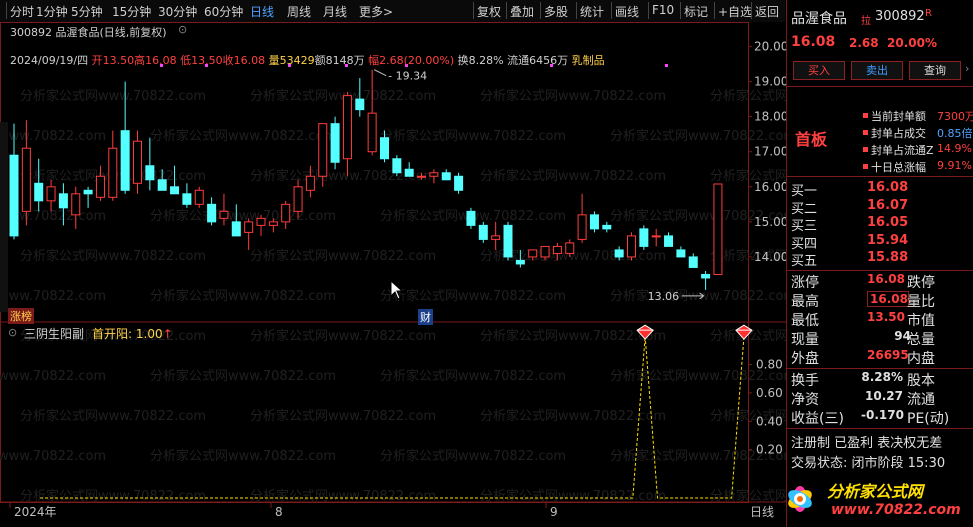 The width and height of the screenshot is (973, 527). I want to click on toolbar-item-7: 周线, so click(299, 11).